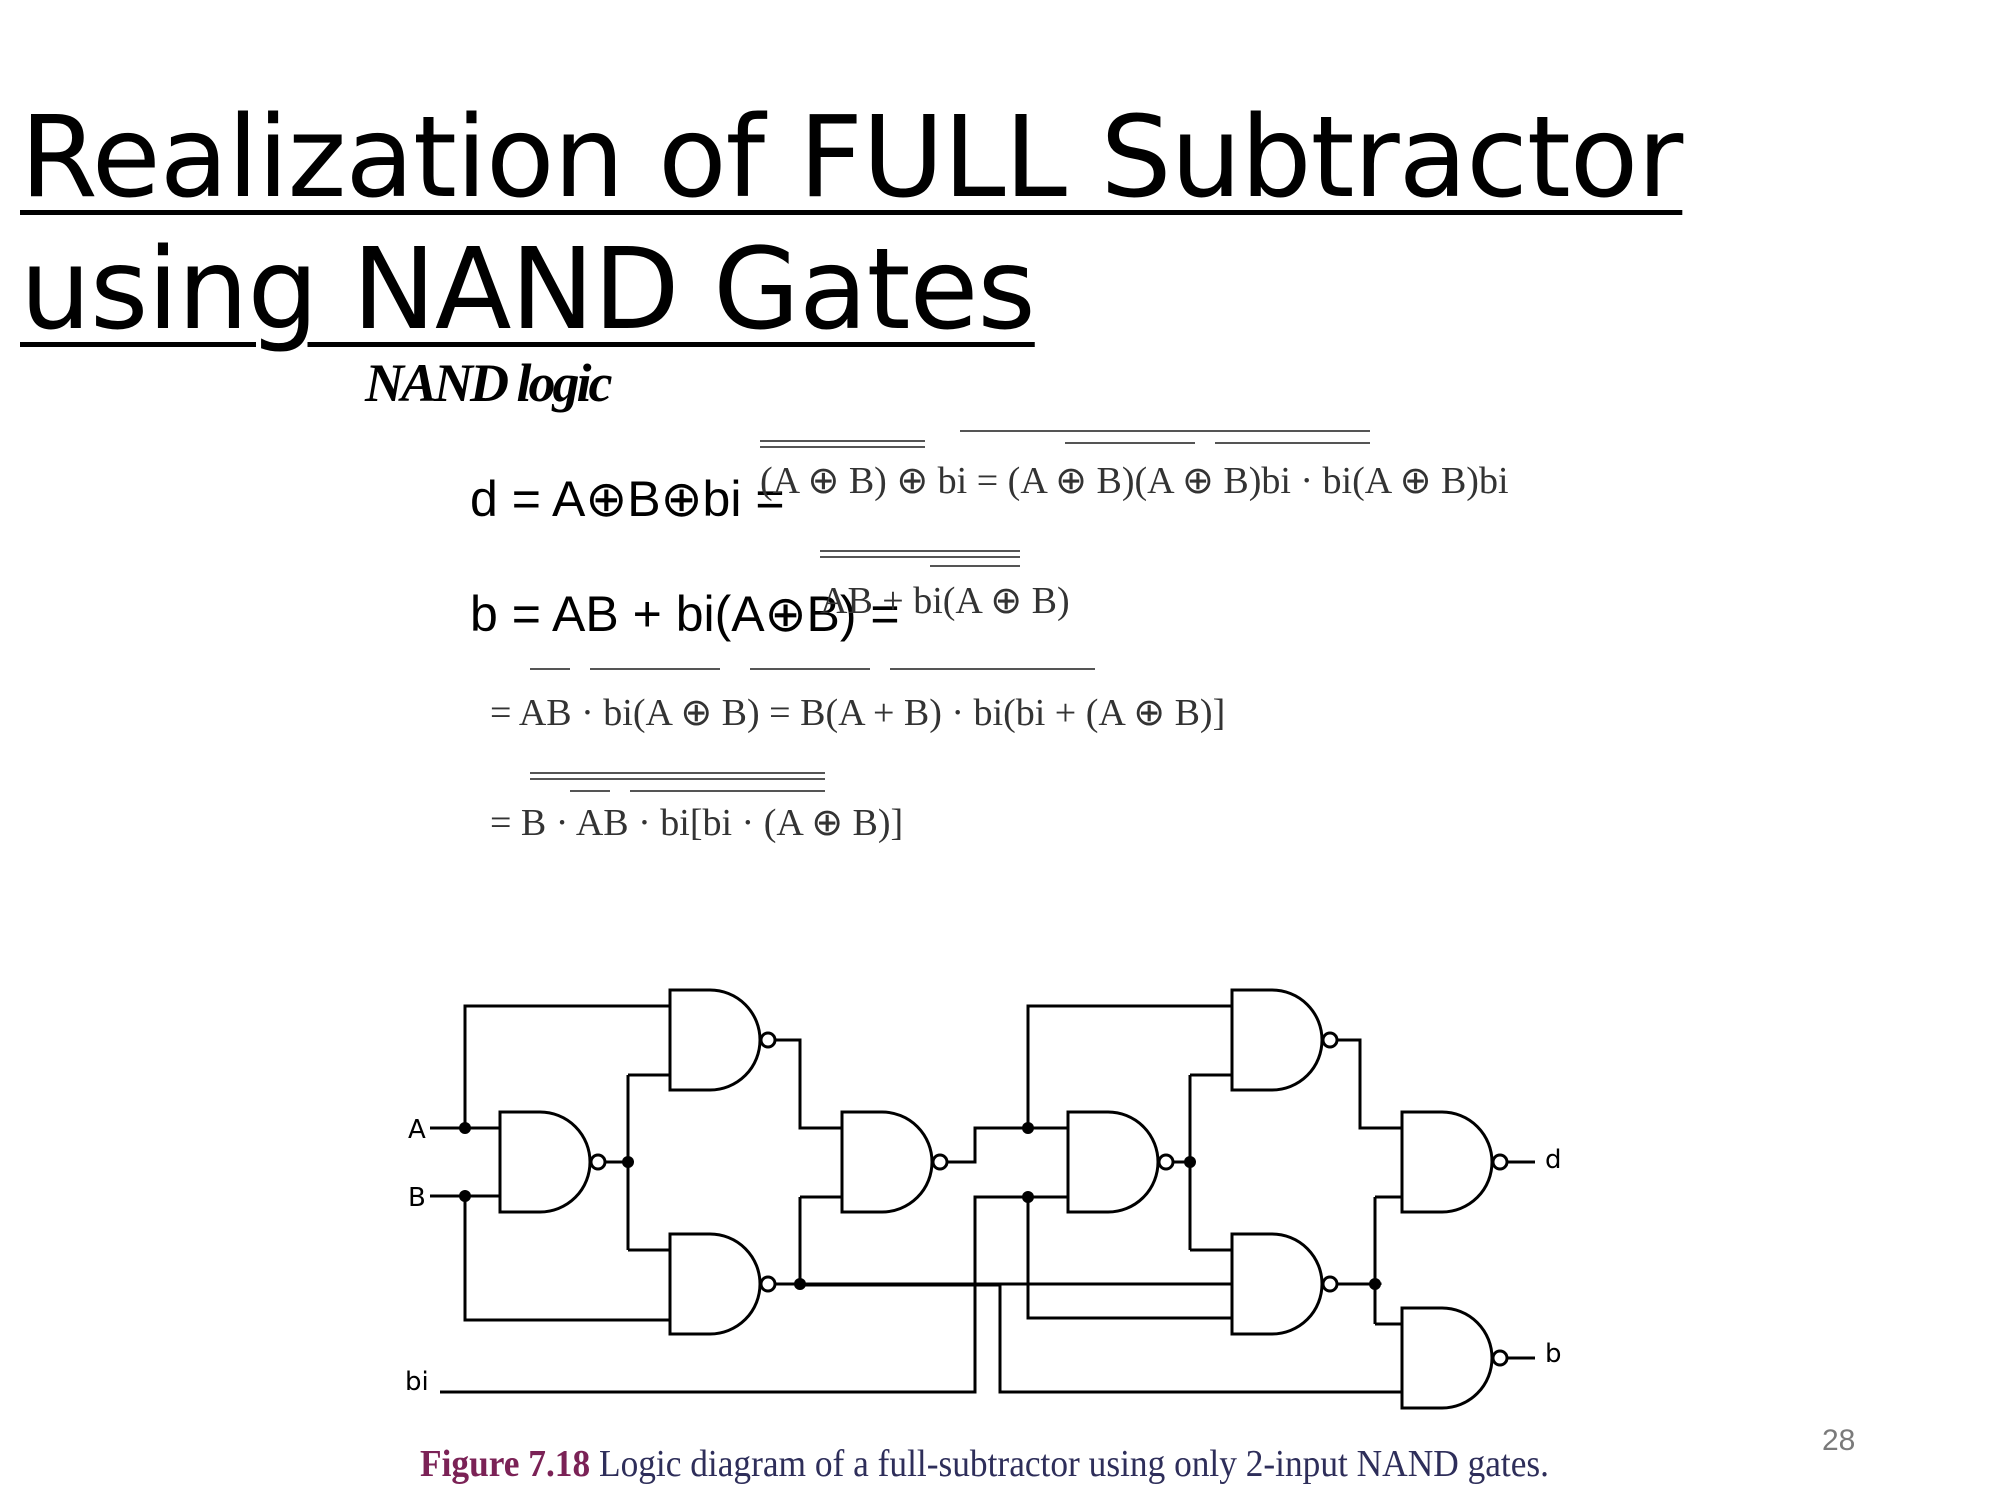 The width and height of the screenshot is (2000, 1500). Describe the element at coordinates (417, 1198) in the screenshot. I see `input-label-b: B` at that location.